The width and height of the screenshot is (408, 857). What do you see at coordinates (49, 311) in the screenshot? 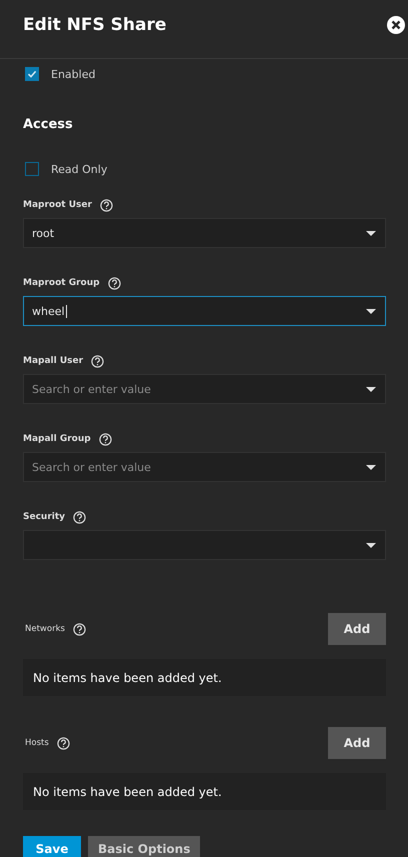
I see `field-value: wheel` at bounding box center [49, 311].